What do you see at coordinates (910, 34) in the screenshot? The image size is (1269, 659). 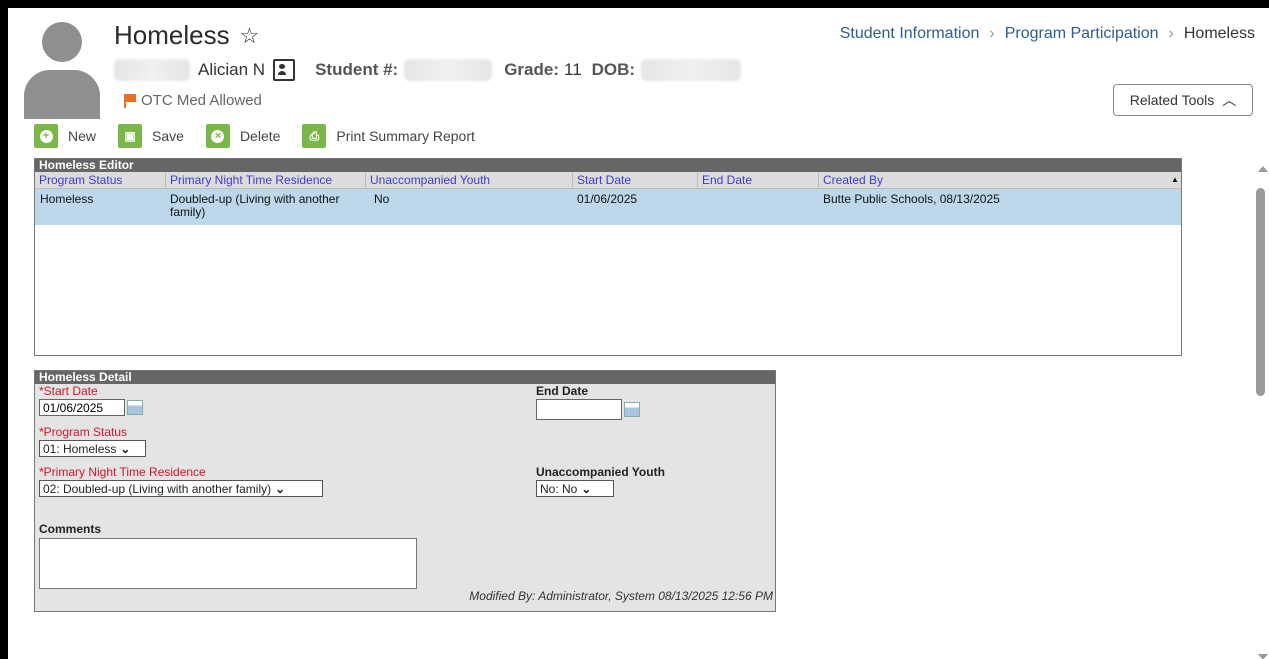 I see `breadcrumb-student-information: Student Information` at bounding box center [910, 34].